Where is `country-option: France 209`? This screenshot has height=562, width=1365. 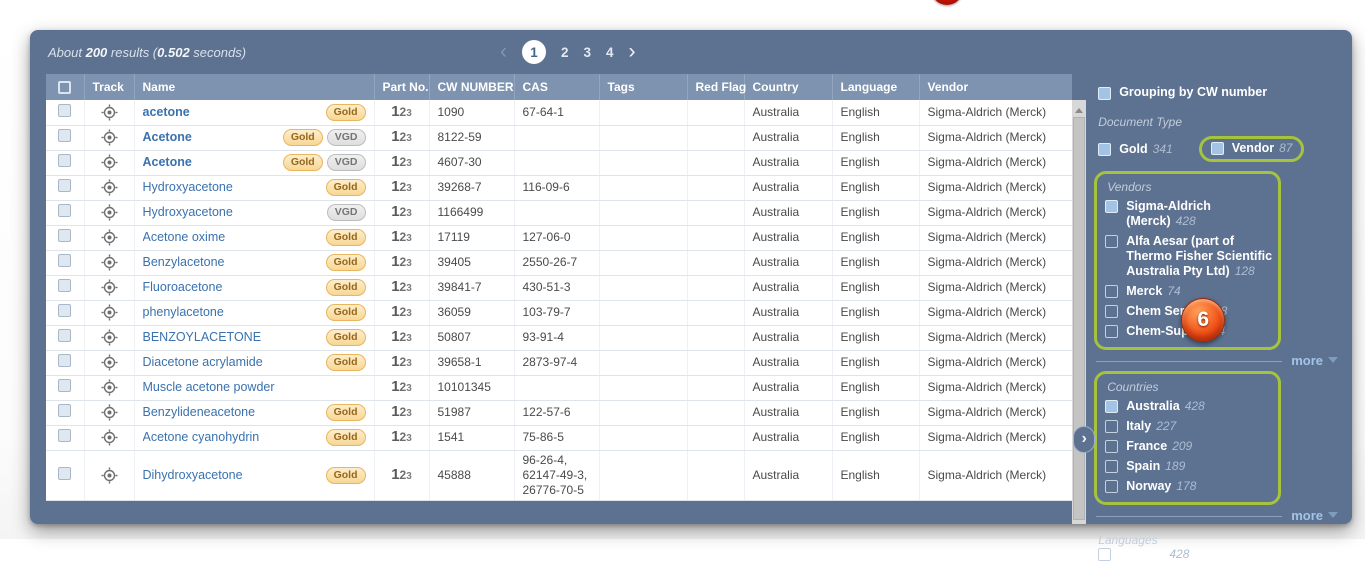
country-option: France 209 is located at coordinates (1189, 446).